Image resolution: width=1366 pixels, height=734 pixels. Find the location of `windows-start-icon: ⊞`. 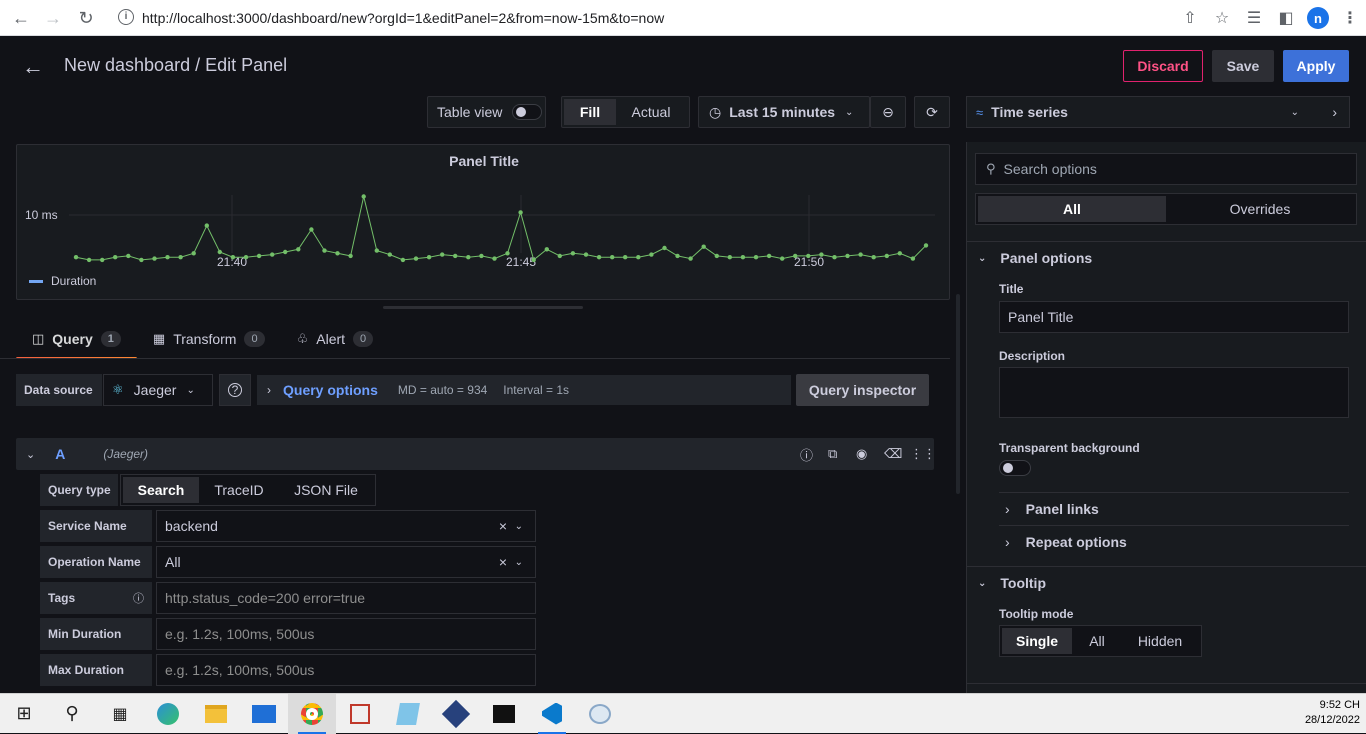

windows-start-icon: ⊞ is located at coordinates (24, 714).